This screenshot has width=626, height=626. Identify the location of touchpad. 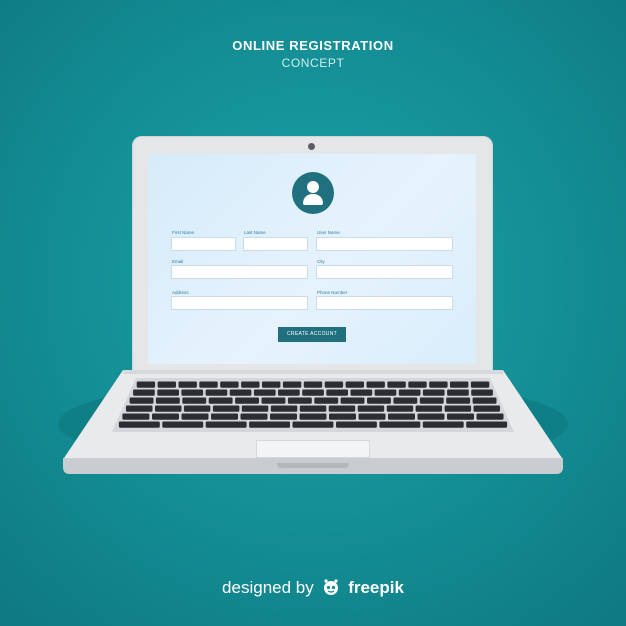
(313, 449).